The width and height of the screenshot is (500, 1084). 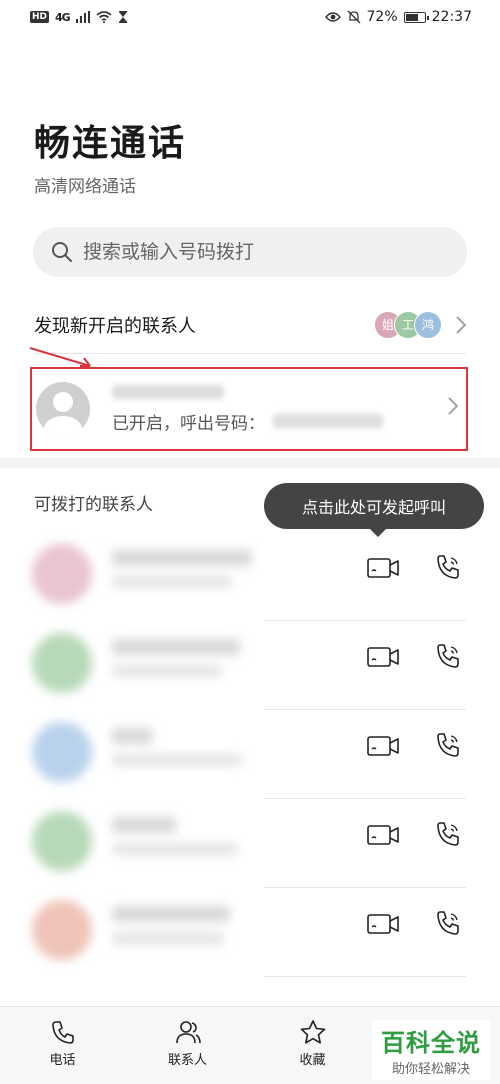 What do you see at coordinates (62, 1045) in the screenshot?
I see `nav-phone: 电话` at bounding box center [62, 1045].